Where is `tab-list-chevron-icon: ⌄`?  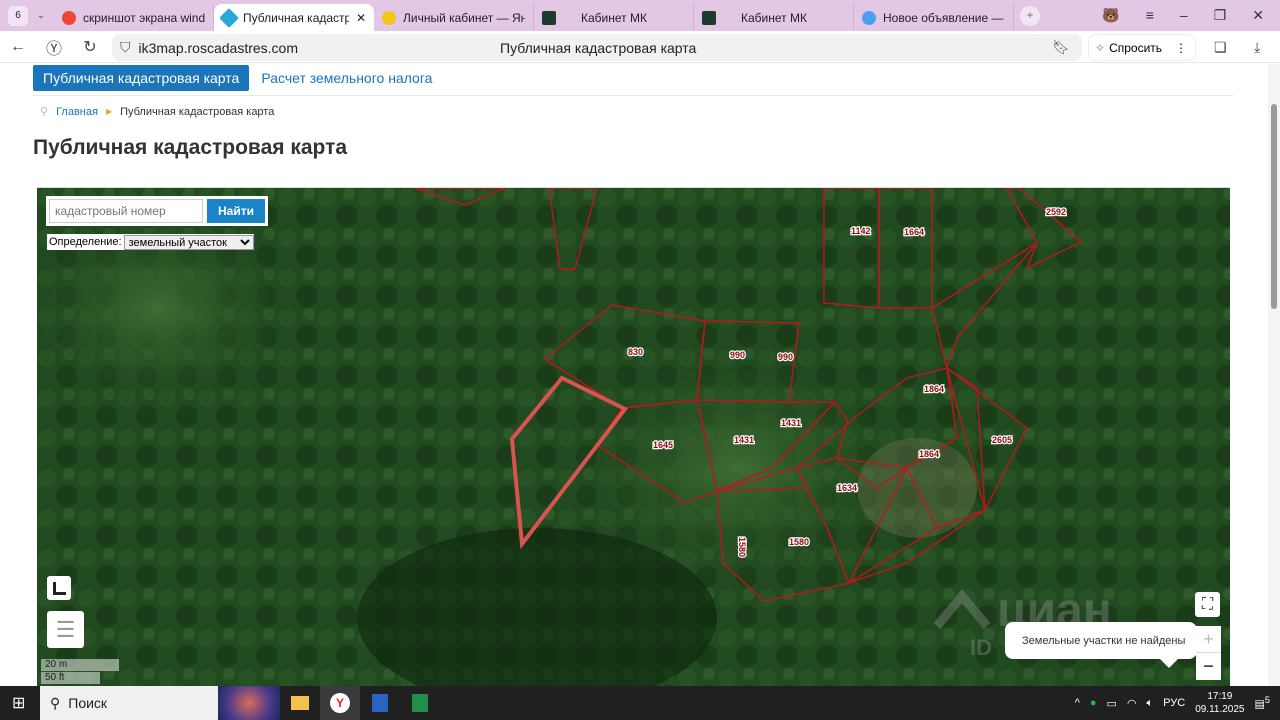 tab-list-chevron-icon: ⌄ is located at coordinates (41, 15).